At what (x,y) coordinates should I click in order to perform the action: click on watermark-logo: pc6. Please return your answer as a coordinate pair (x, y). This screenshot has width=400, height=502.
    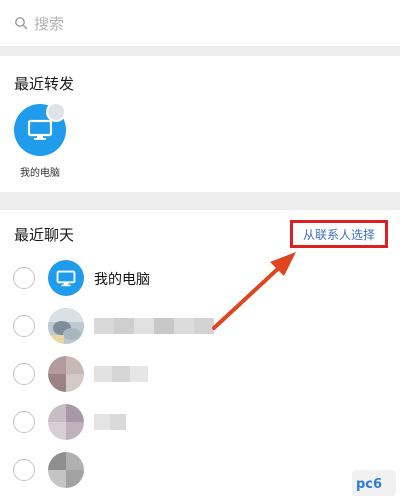
    Looking at the image, I should click on (374, 483).